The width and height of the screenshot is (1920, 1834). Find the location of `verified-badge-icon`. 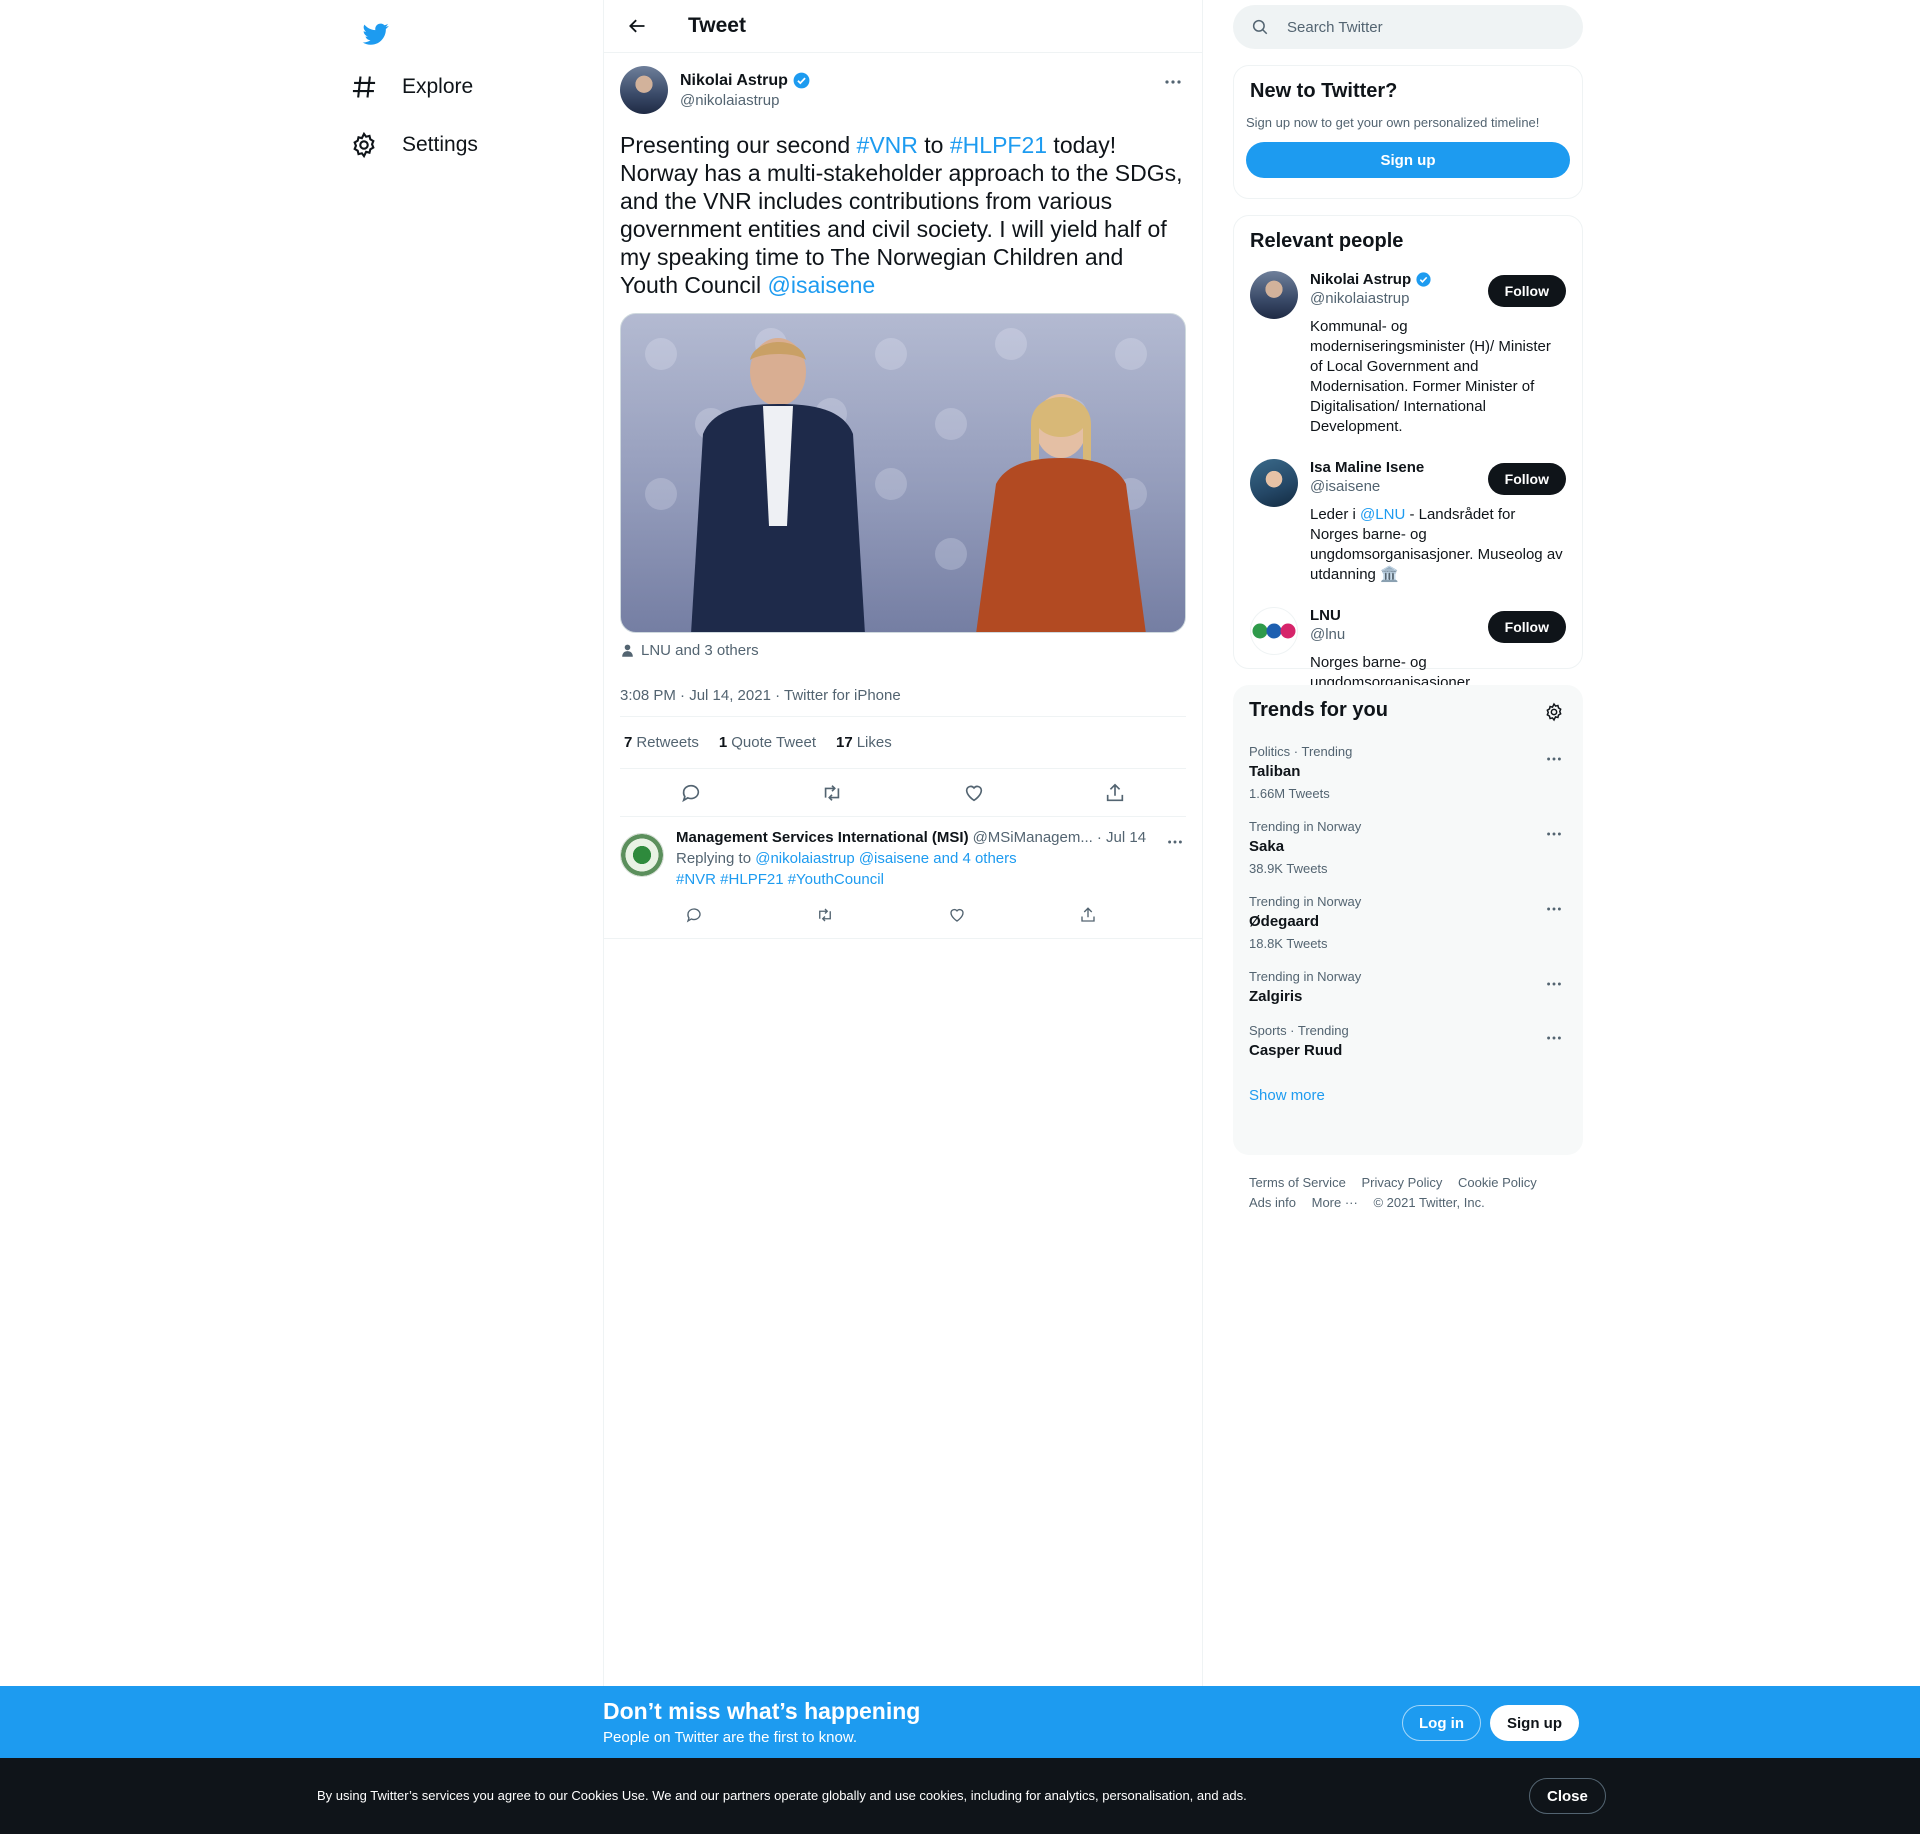

verified-badge-icon is located at coordinates (1423, 279).